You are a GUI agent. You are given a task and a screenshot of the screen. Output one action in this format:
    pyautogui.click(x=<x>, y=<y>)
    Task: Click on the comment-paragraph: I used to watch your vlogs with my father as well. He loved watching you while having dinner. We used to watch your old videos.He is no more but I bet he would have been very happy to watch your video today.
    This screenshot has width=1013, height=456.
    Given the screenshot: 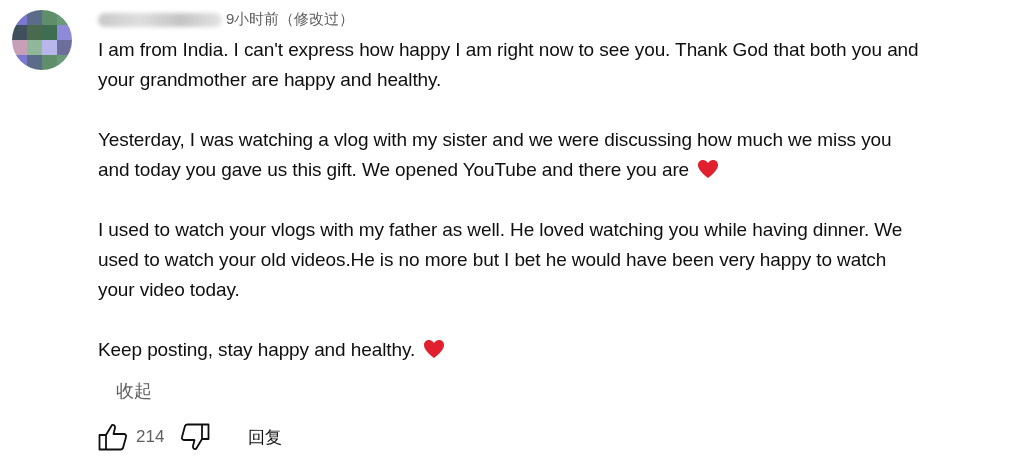 What is the action you would take?
    pyautogui.click(x=501, y=260)
    